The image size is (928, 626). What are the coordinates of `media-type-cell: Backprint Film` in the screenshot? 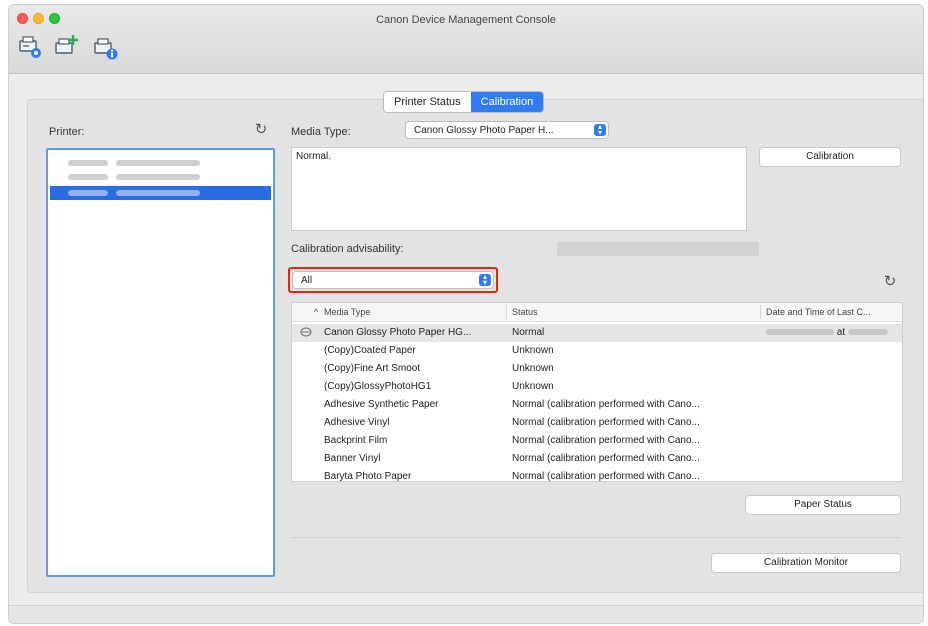 It's located at (356, 440).